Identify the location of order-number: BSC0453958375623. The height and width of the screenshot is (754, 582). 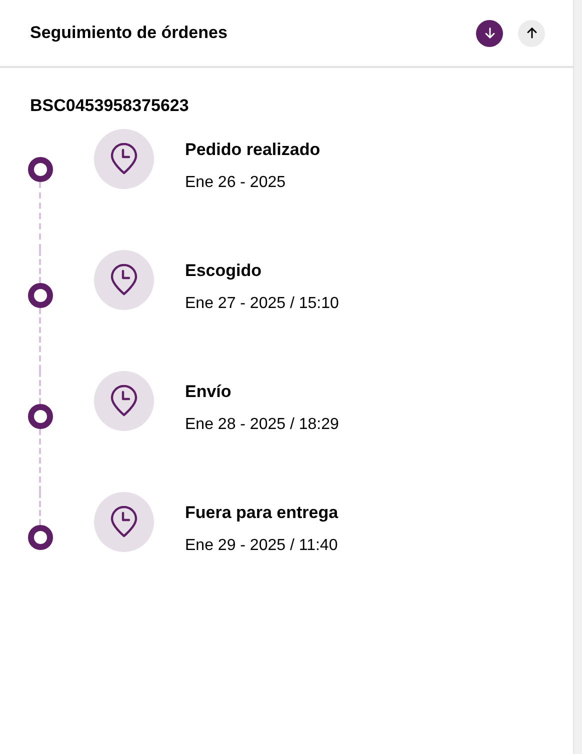
(109, 106).